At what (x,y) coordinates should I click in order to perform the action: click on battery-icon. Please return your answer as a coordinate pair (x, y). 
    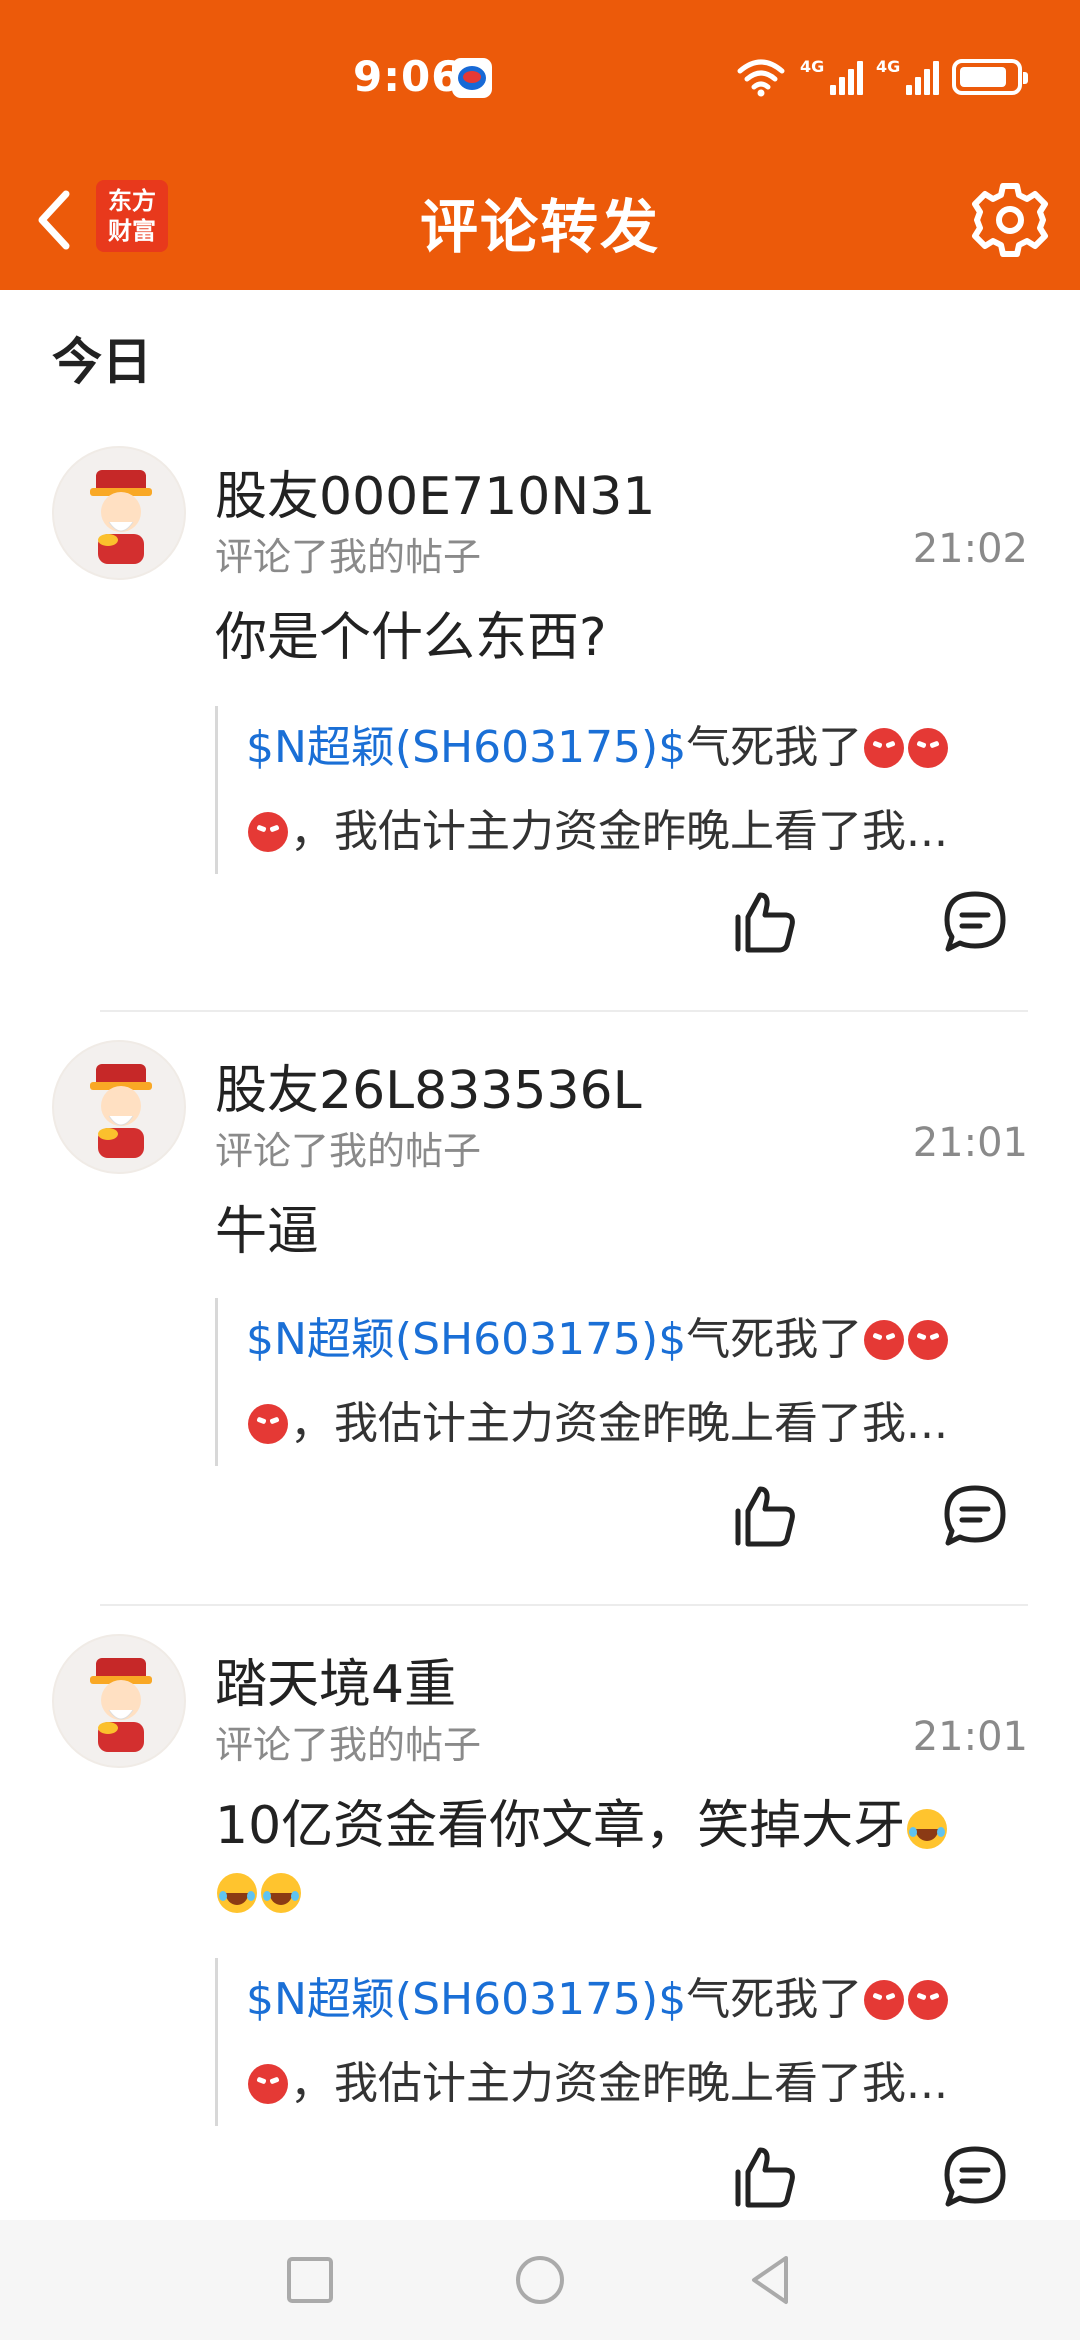
    Looking at the image, I should click on (990, 77).